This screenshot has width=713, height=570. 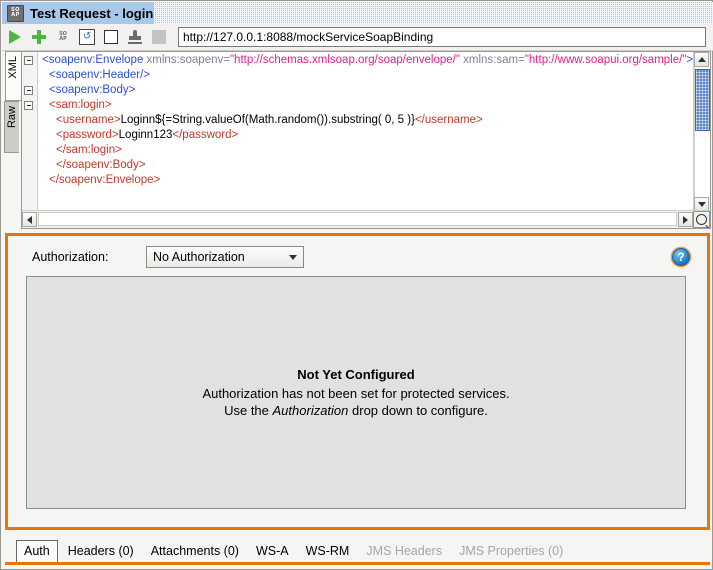 I want to click on auth-profile-button, so click(x=135, y=37).